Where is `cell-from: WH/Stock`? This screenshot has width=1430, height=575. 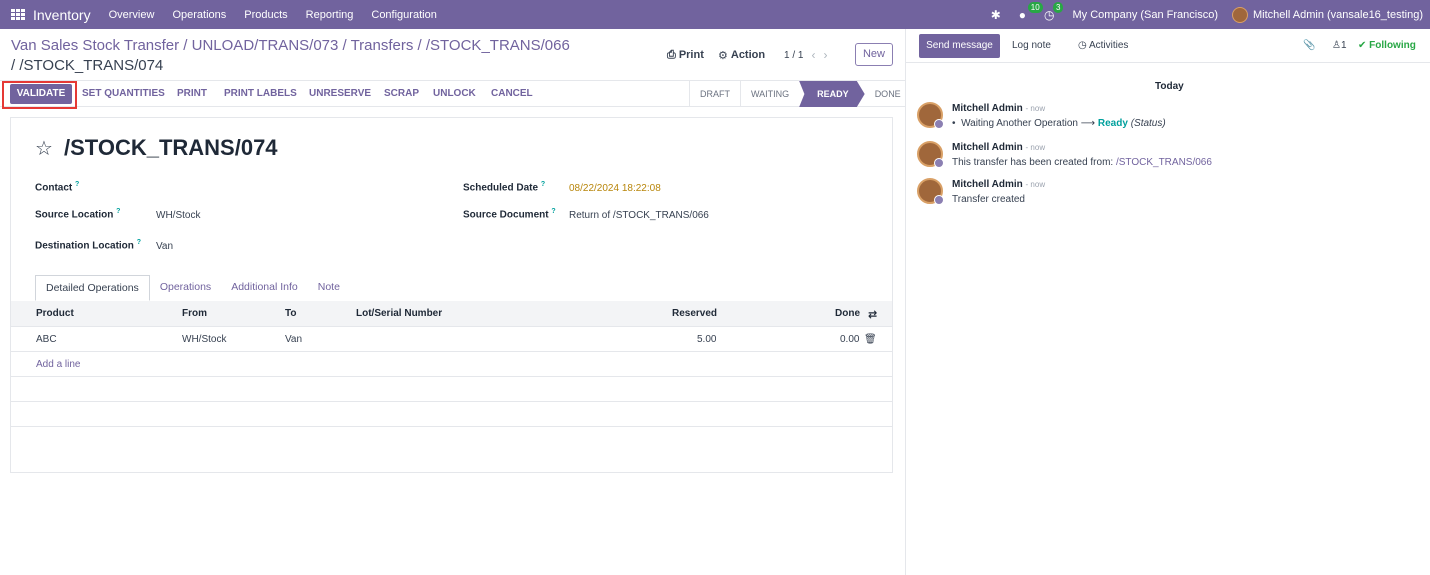
cell-from: WH/Stock is located at coordinates (204, 339).